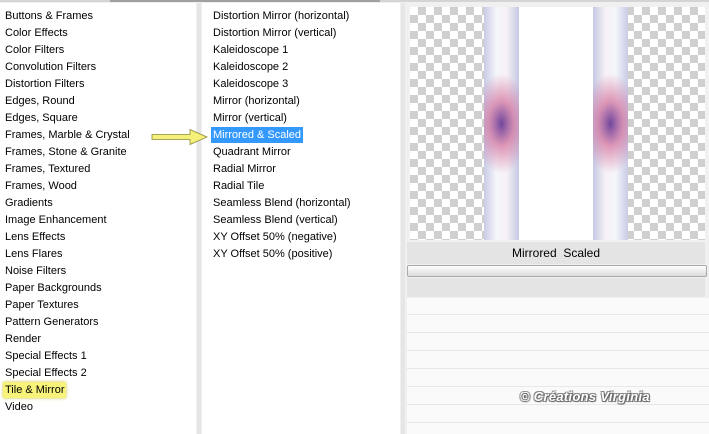 Image resolution: width=709 pixels, height=434 pixels. What do you see at coordinates (256, 101) in the screenshot?
I see `filter-item-mirror-horizontal: Mirror (horizontal)` at bounding box center [256, 101].